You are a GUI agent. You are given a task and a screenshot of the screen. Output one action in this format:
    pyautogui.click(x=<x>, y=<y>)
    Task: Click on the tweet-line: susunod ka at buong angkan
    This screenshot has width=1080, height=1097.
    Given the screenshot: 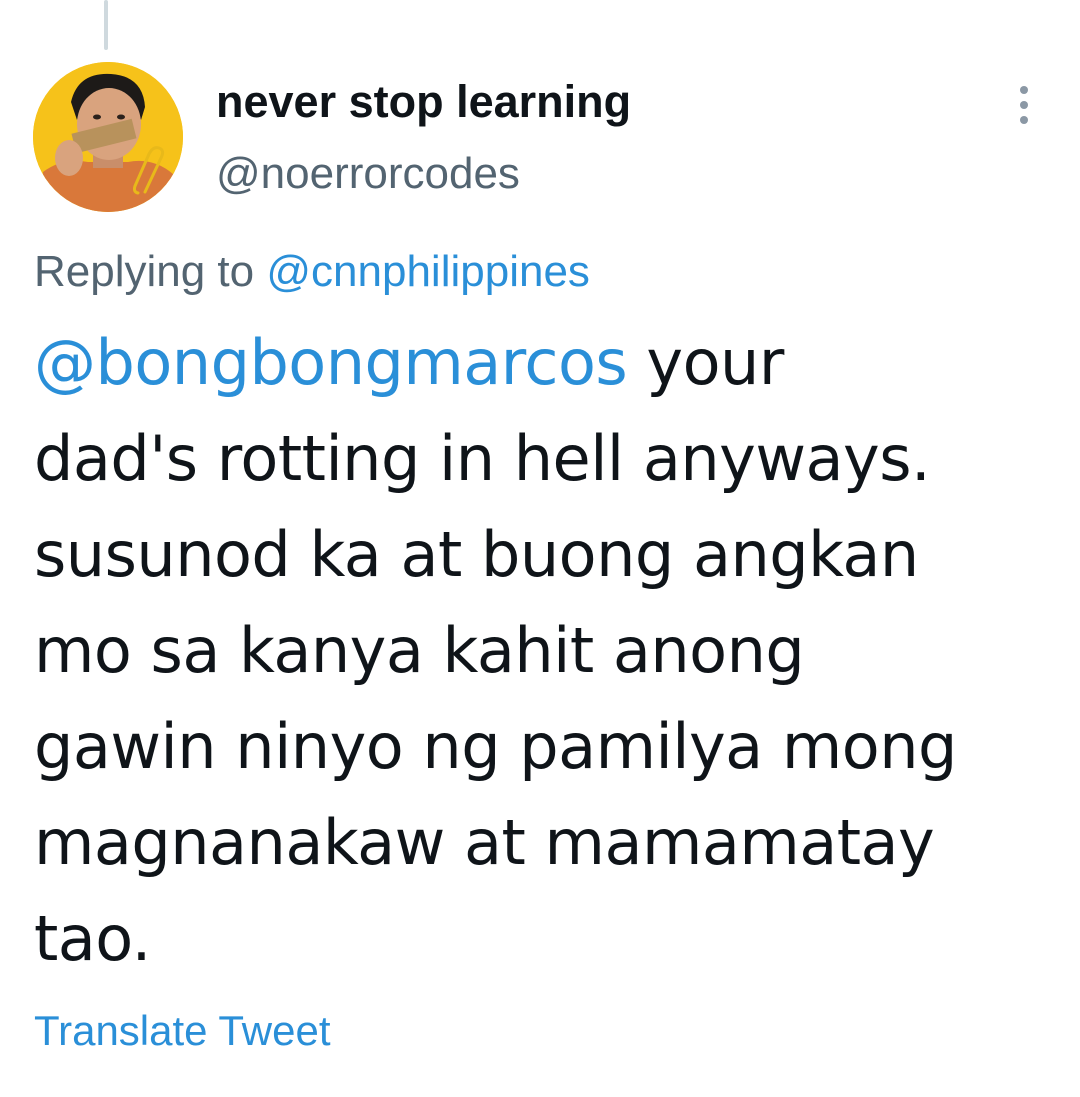 What is the action you would take?
    pyautogui.click(x=476, y=554)
    